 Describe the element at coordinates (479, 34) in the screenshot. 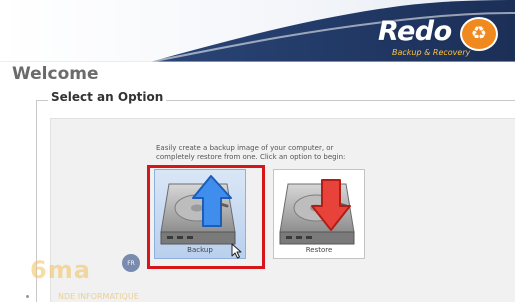

I see `recycle-icon: ♻` at that location.